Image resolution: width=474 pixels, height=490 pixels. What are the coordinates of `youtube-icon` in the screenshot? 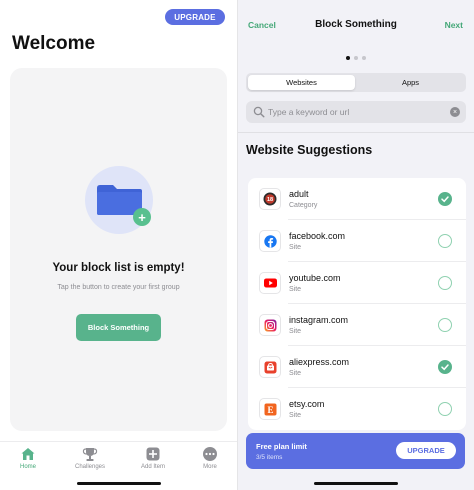 It's located at (270, 283).